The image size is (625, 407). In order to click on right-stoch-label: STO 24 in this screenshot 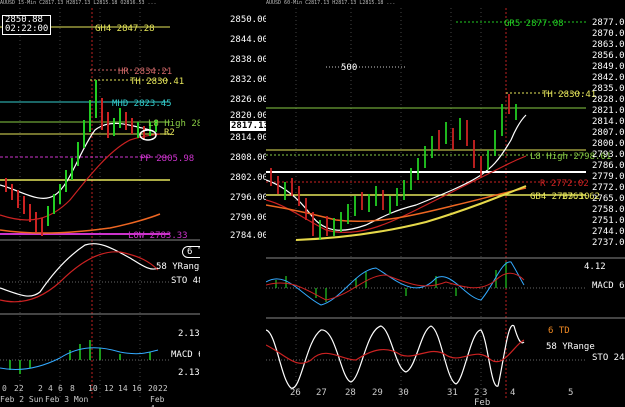, I will do `click(608, 358)`.